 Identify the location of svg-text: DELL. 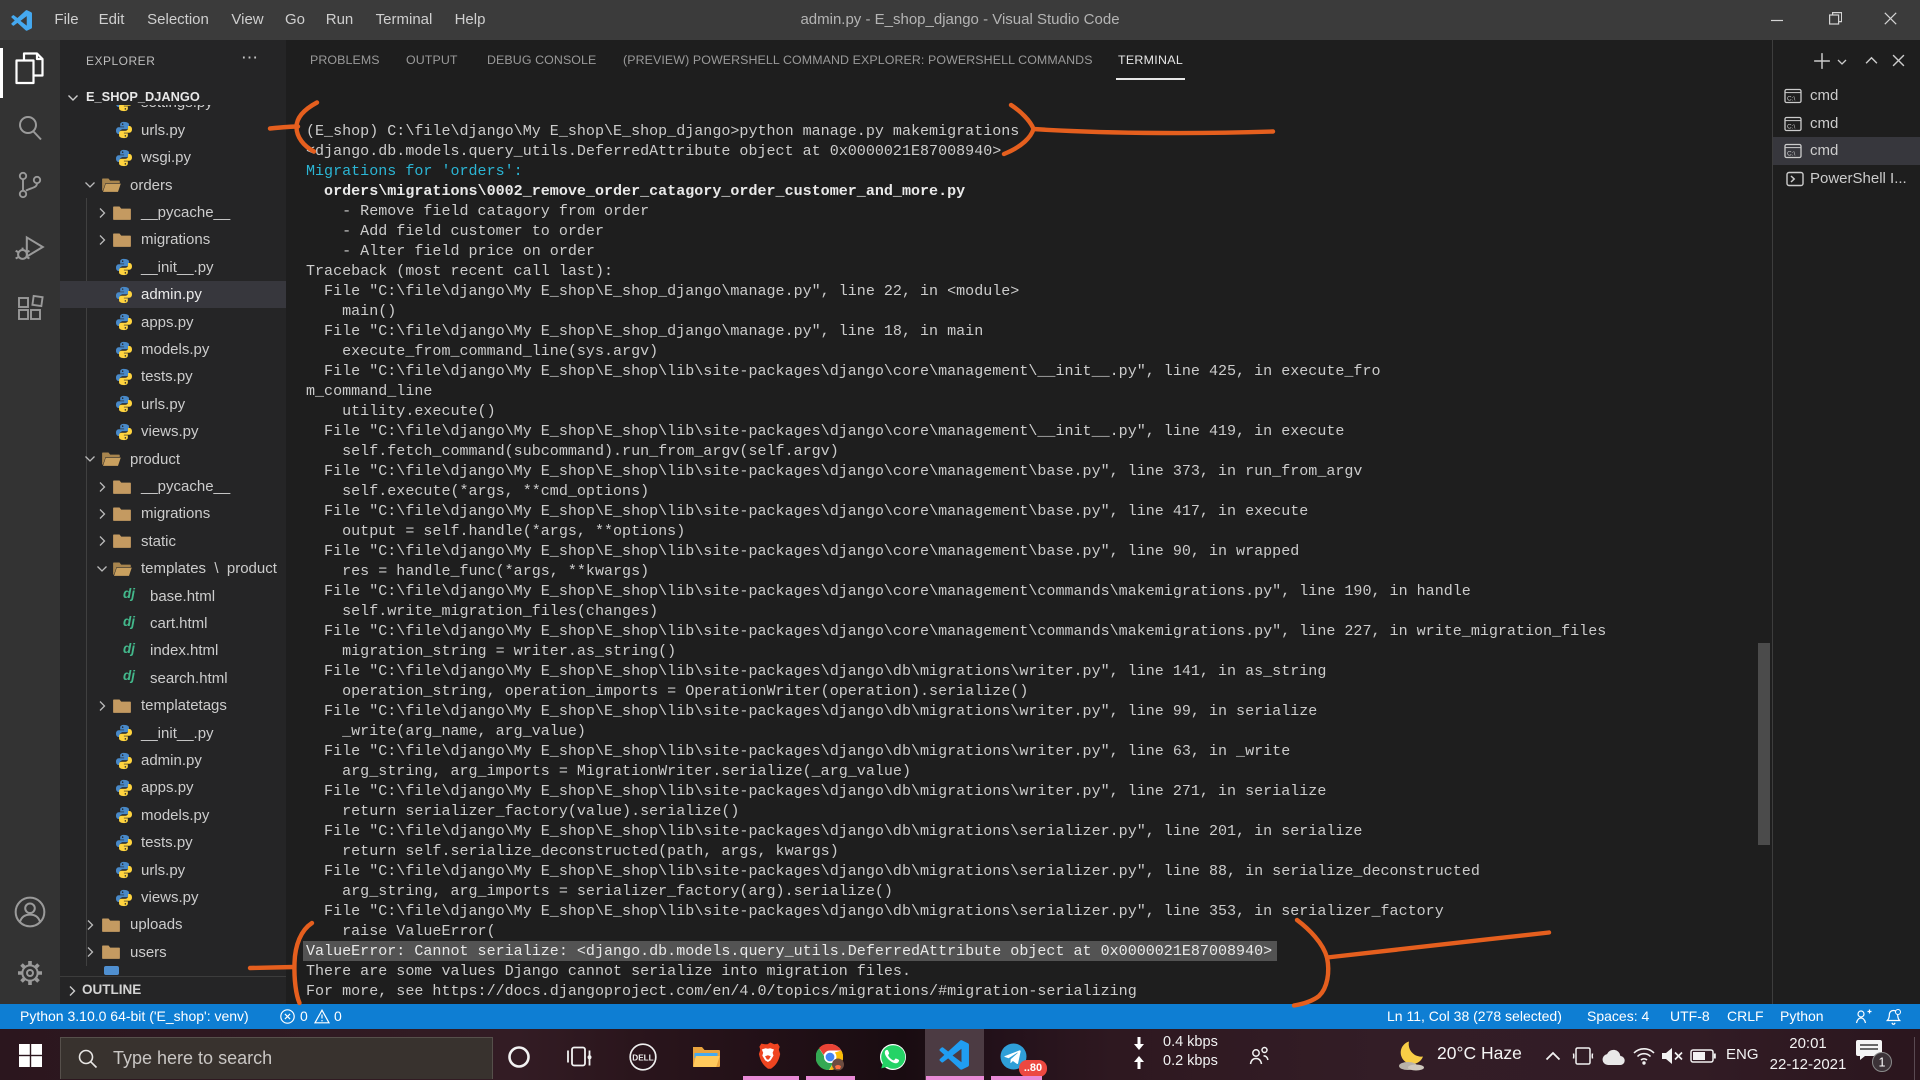
(642, 1058).